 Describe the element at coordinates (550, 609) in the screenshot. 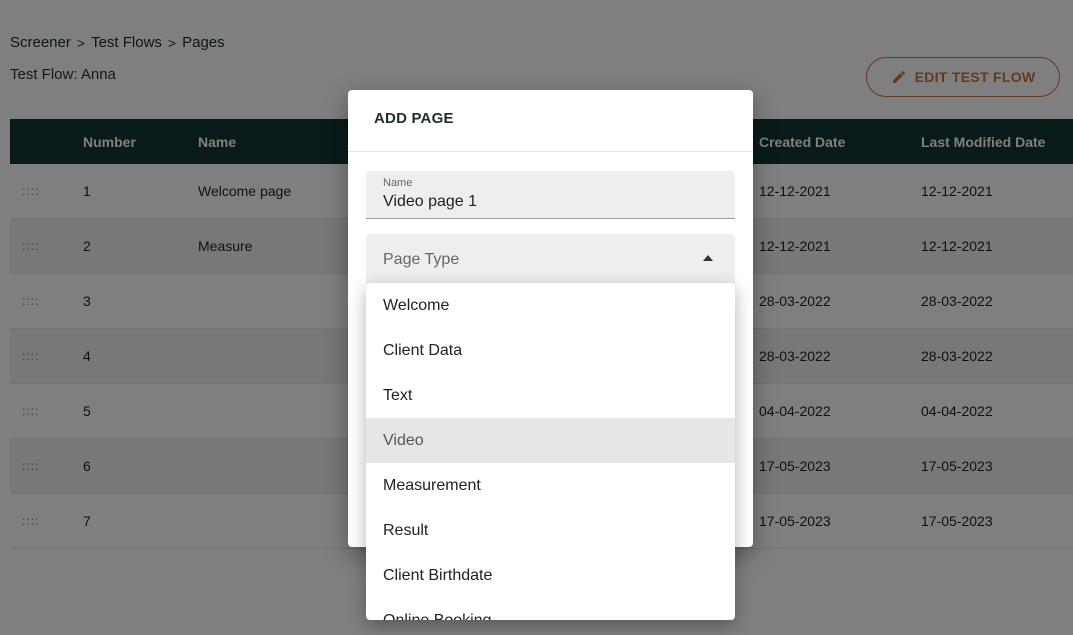

I see `menu-item-online-booking: Online Booking` at that location.